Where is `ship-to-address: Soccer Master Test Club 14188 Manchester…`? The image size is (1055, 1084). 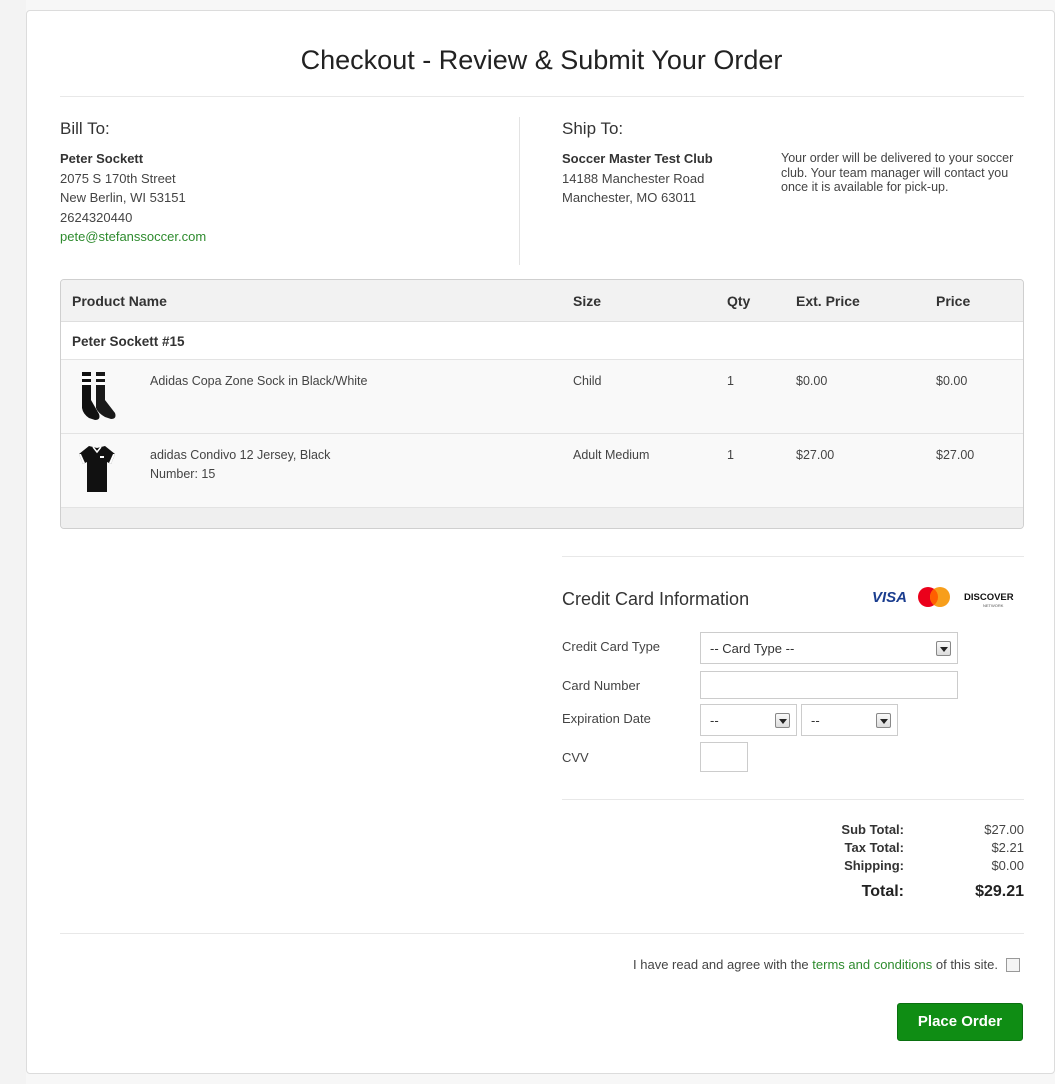 ship-to-address: Soccer Master Test Club 14188 Manchester… is located at coordinates (637, 178).